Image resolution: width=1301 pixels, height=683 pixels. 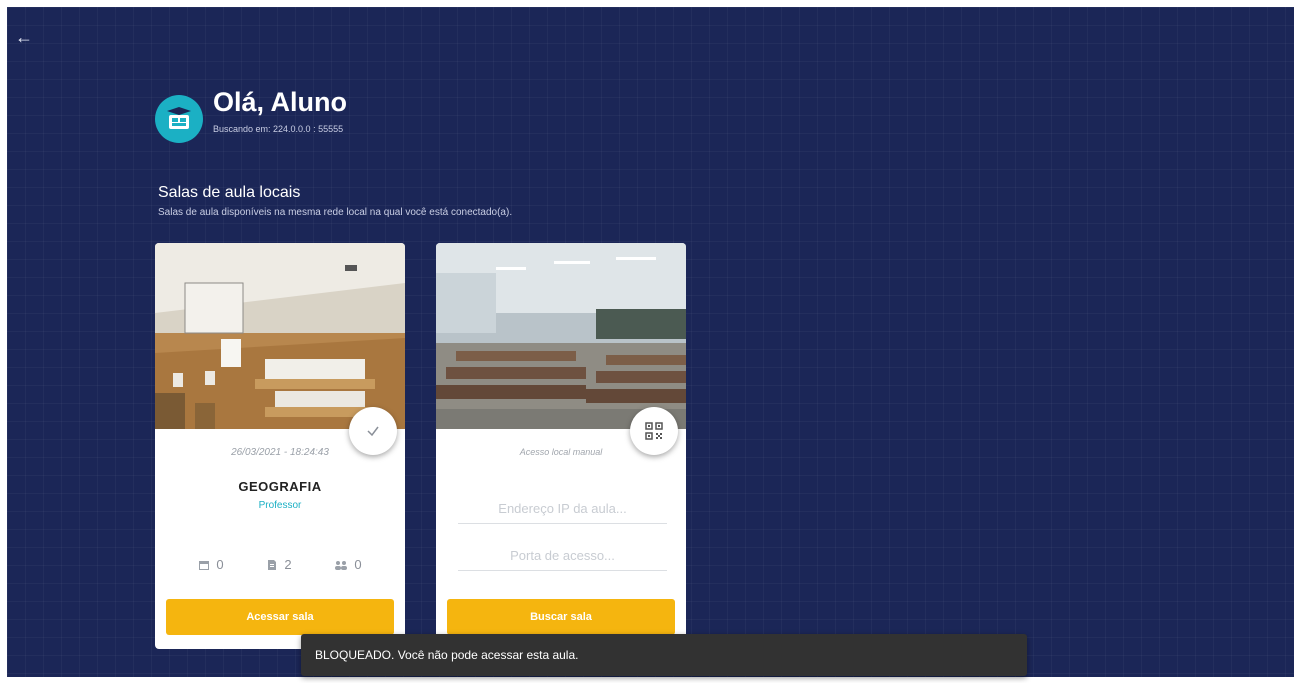 I want to click on class-teacher: Professor, so click(x=280, y=505).